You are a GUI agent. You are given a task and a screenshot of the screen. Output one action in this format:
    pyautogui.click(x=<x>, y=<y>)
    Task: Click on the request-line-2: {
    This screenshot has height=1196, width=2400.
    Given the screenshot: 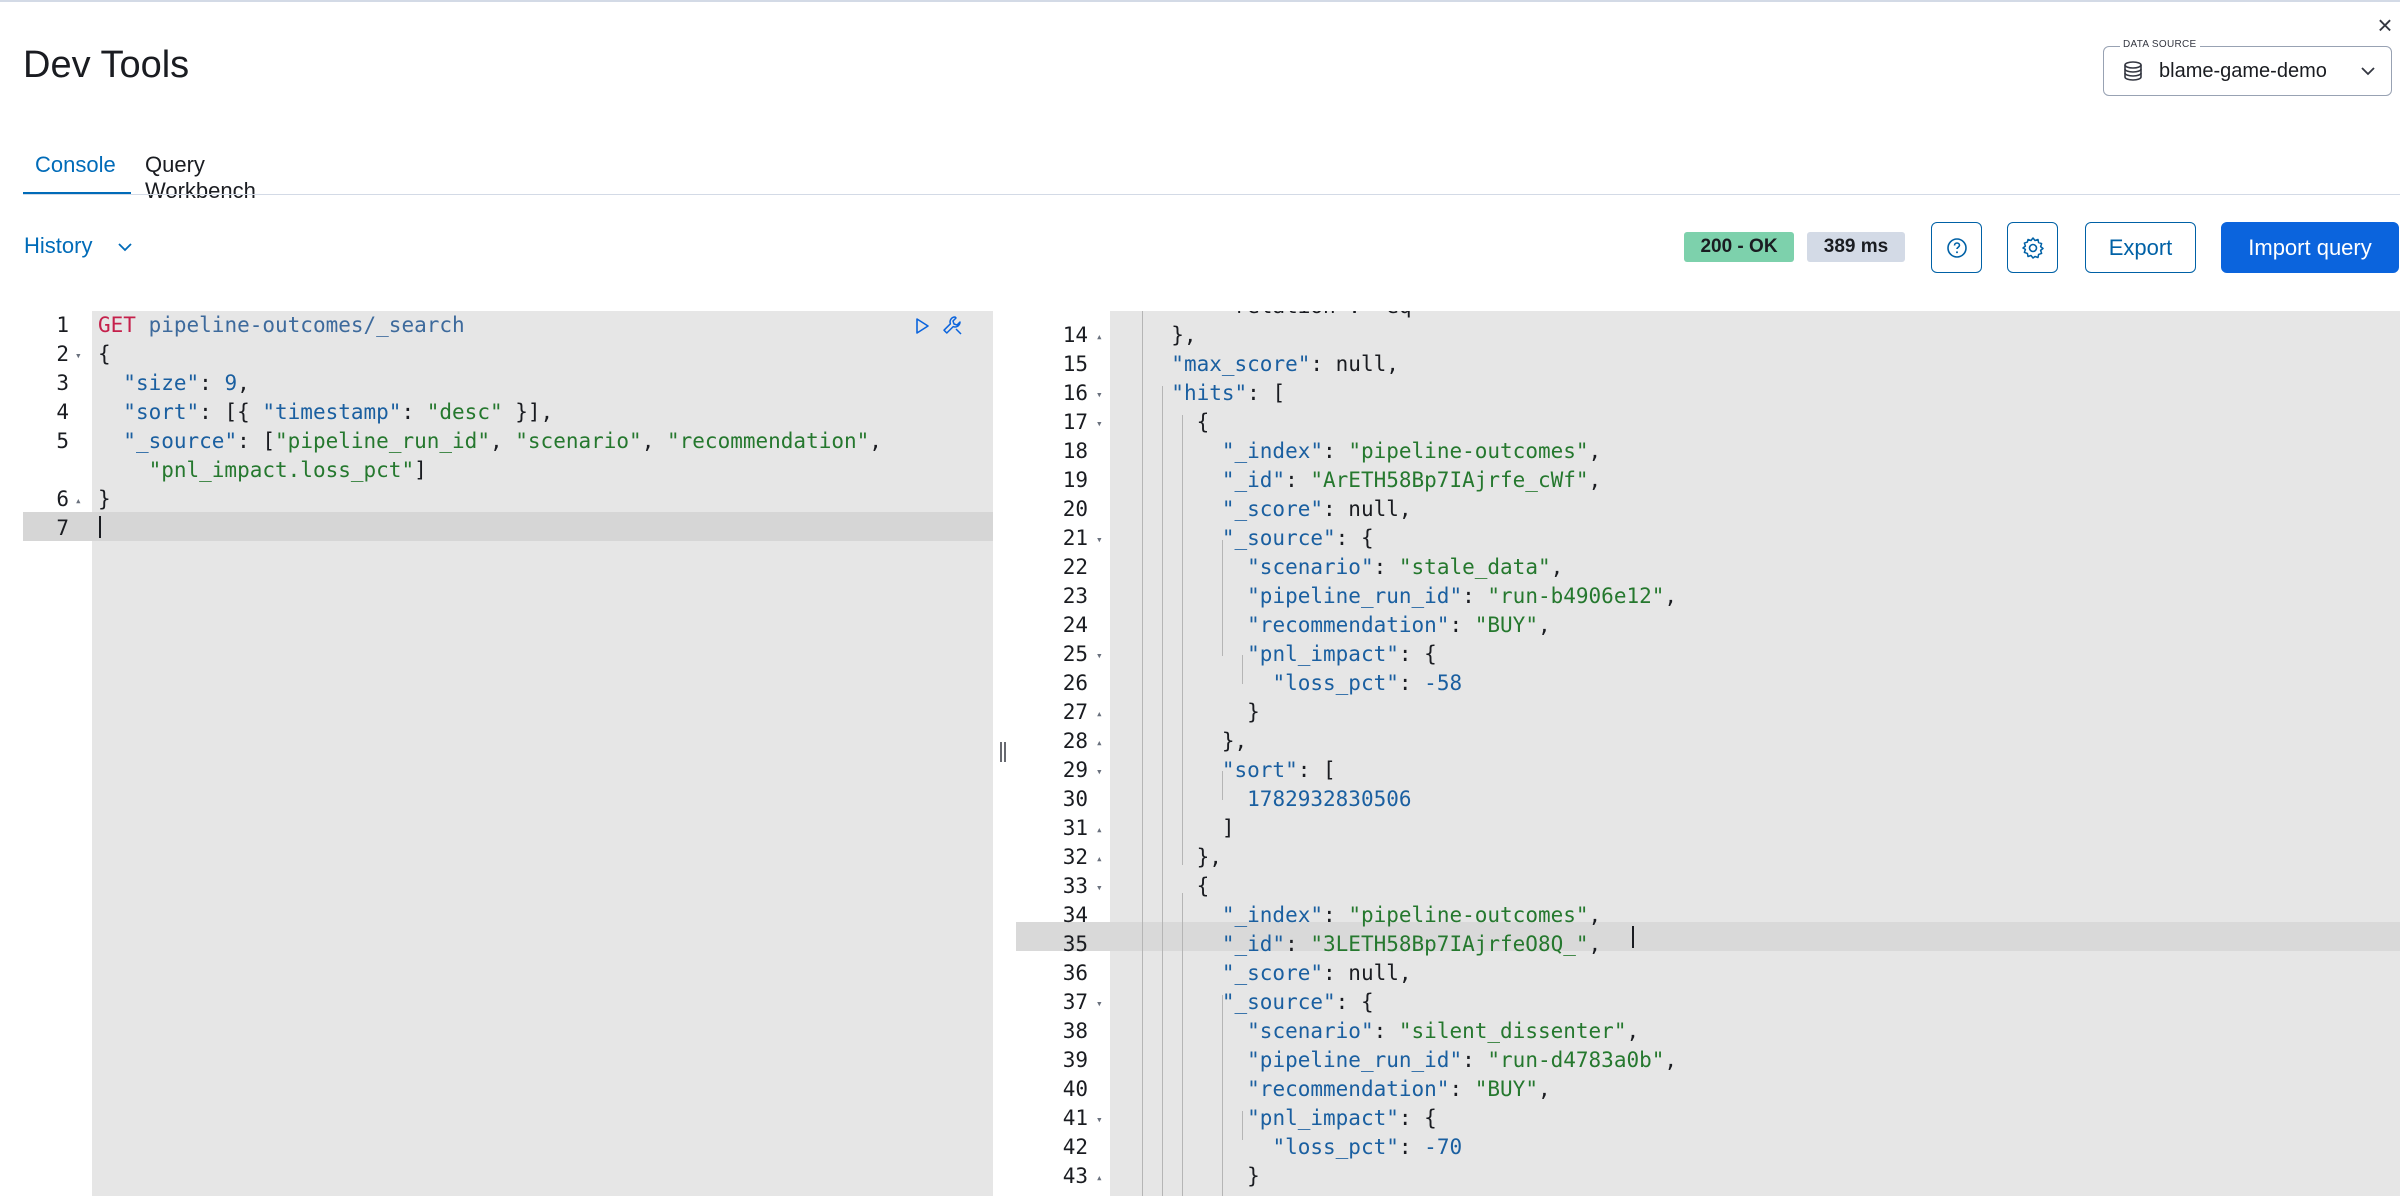 What is the action you would take?
    pyautogui.click(x=104, y=354)
    